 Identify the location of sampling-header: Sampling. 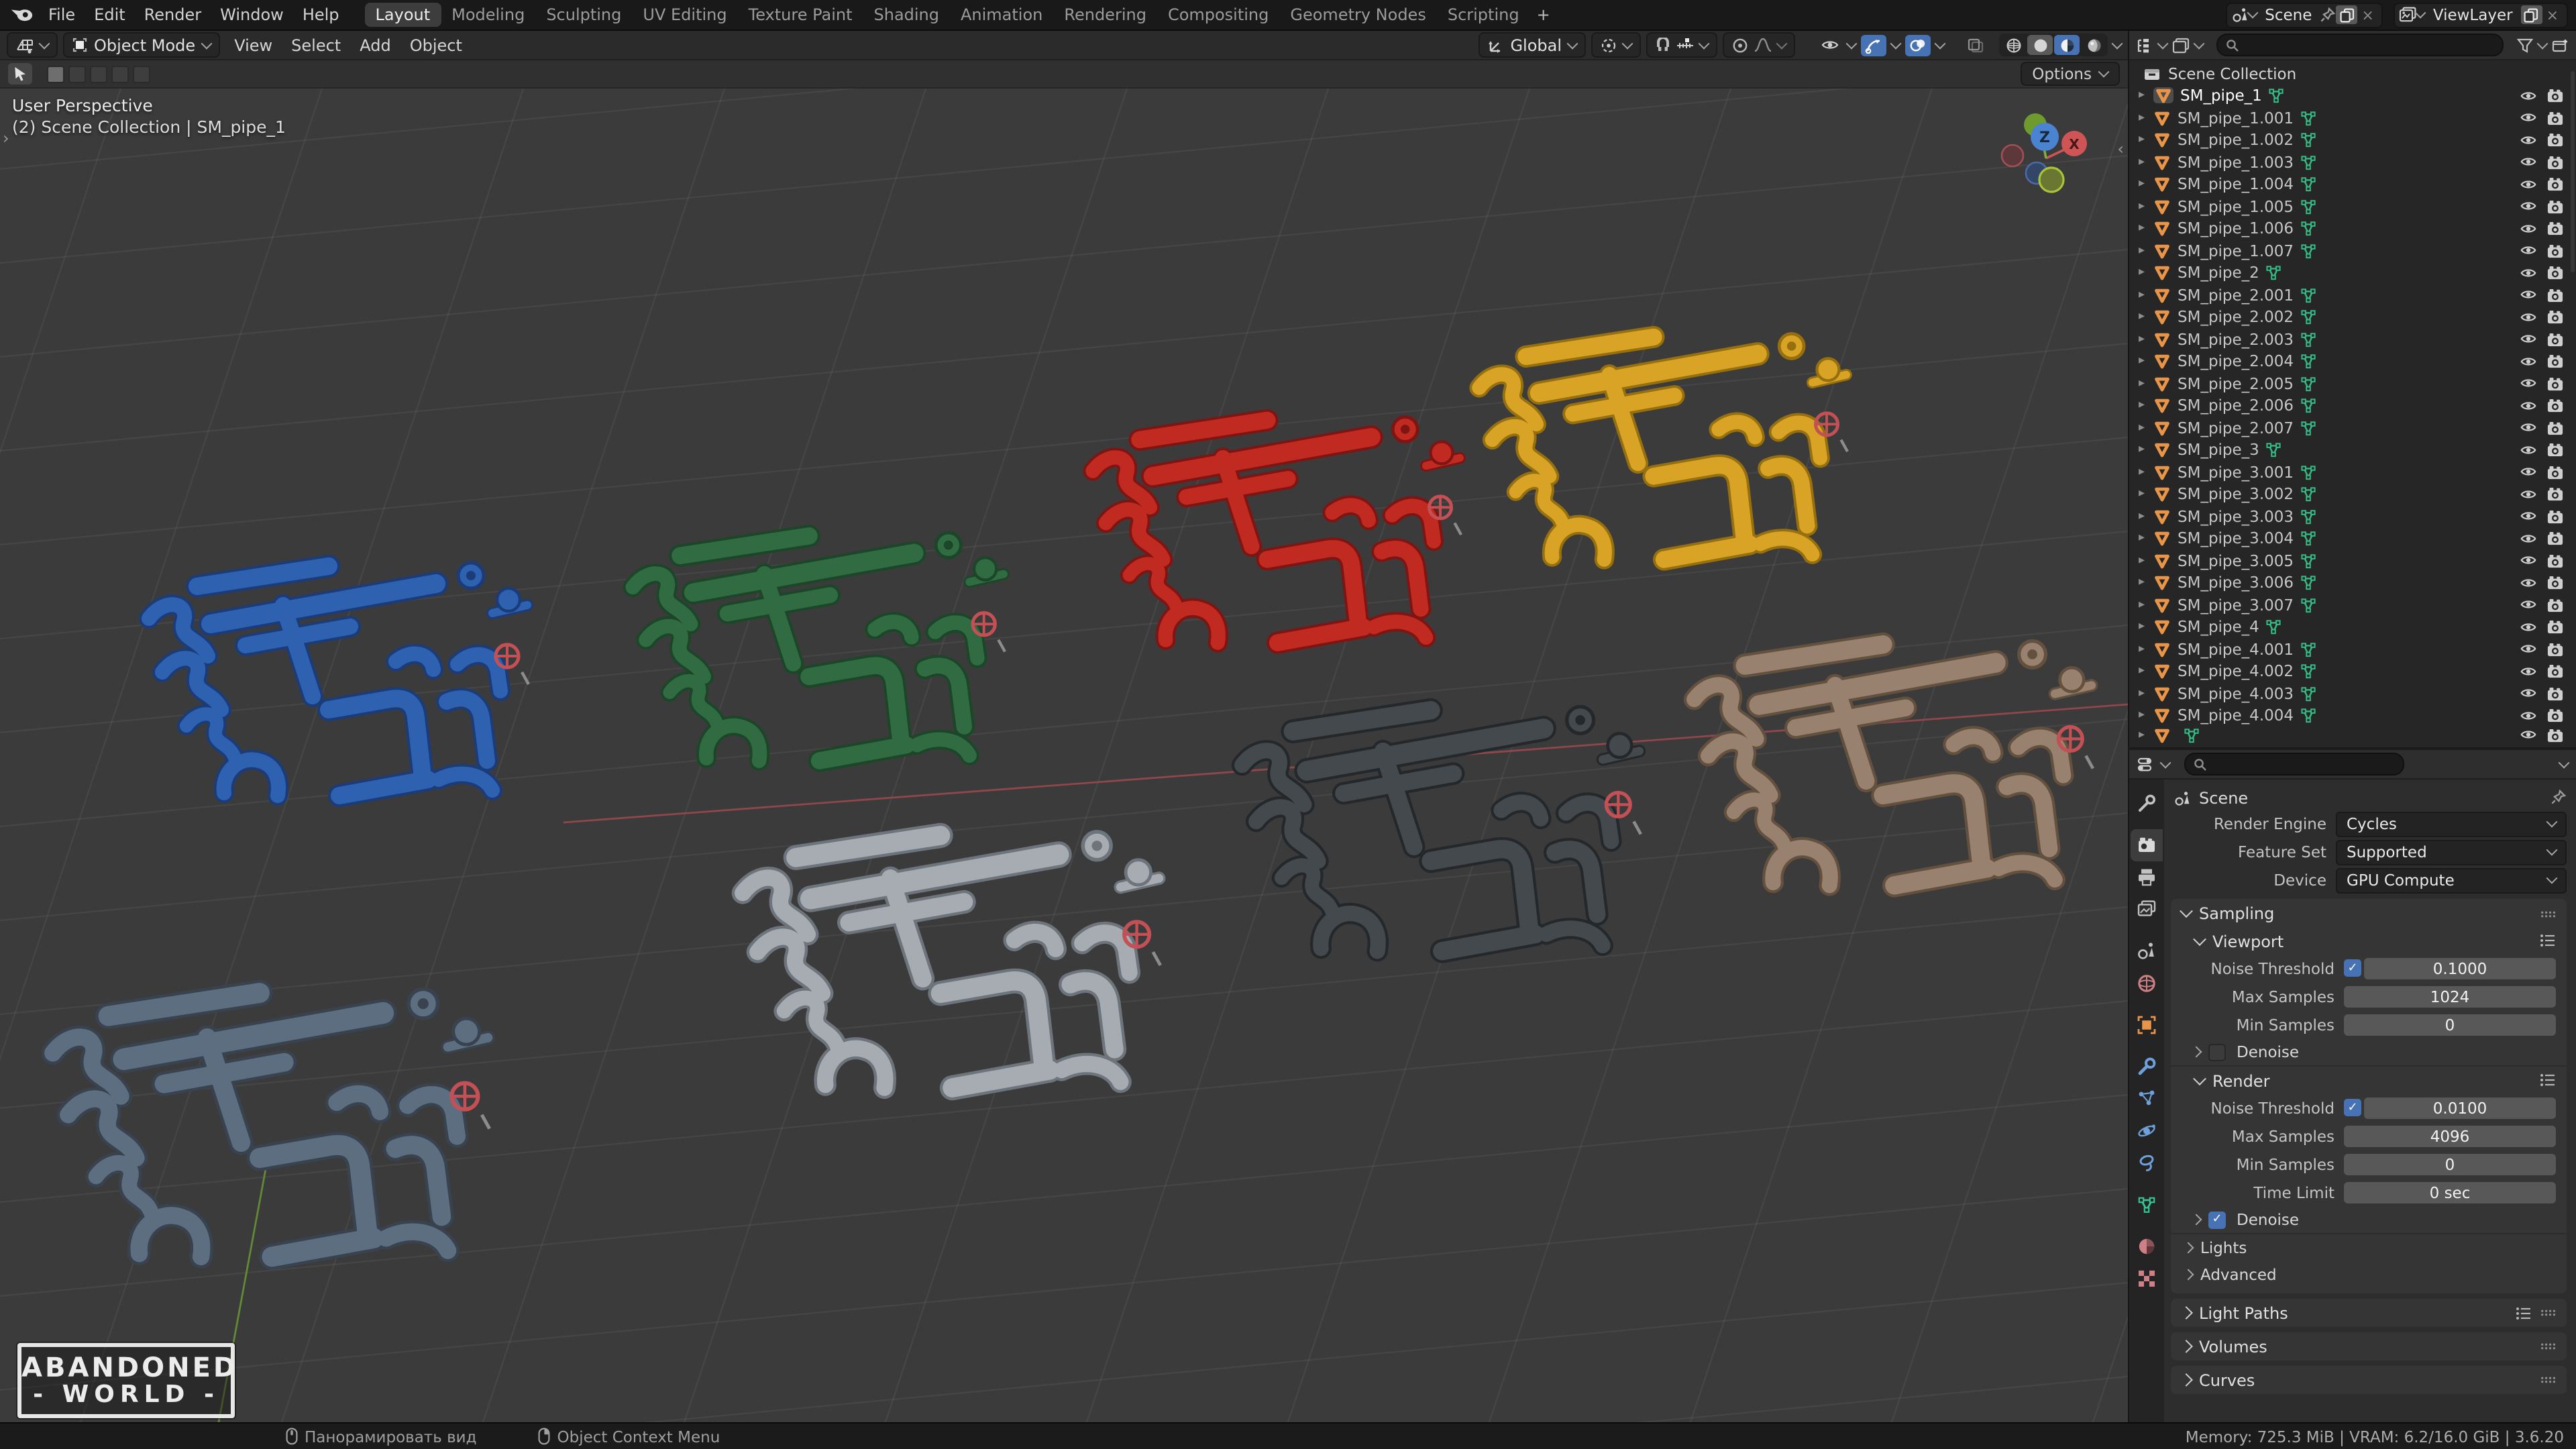
(2369, 913).